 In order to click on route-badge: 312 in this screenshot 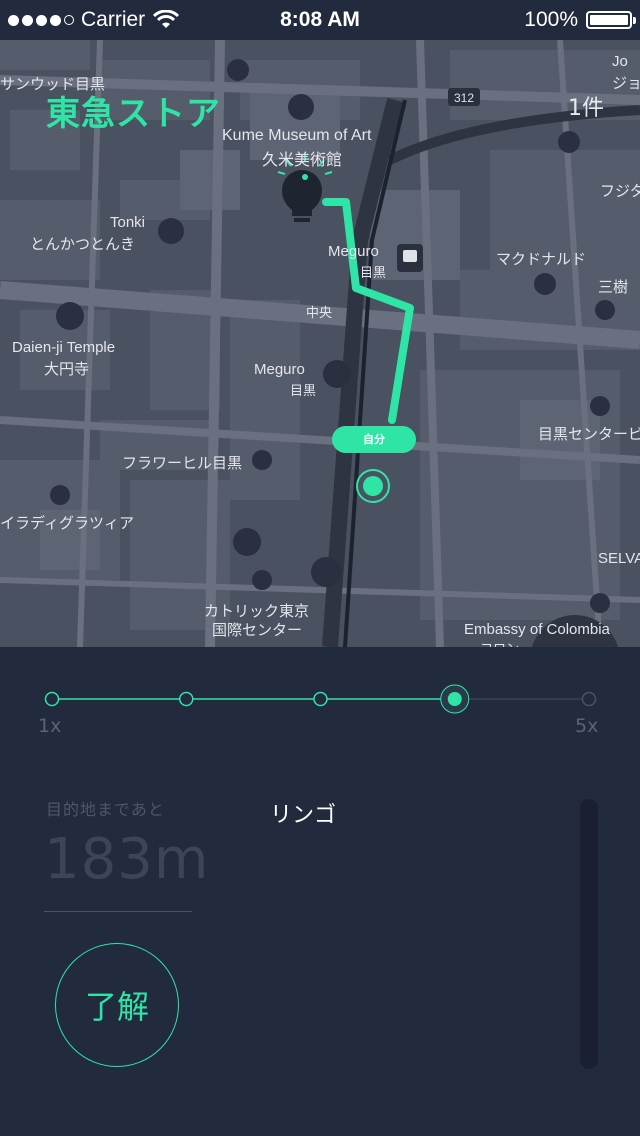, I will do `click(464, 98)`.